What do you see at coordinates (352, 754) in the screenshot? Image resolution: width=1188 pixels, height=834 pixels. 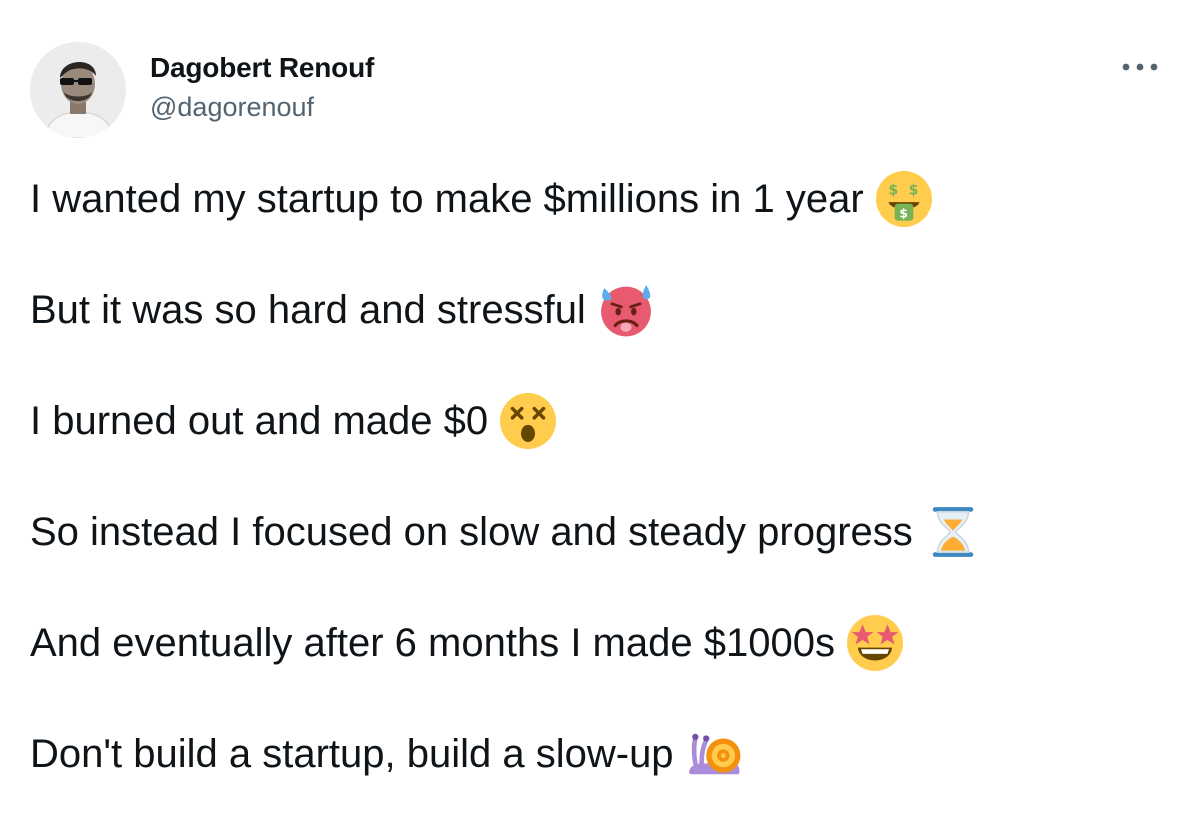 I see `tweet-line-text: Don't build a startup, build a slow-up` at bounding box center [352, 754].